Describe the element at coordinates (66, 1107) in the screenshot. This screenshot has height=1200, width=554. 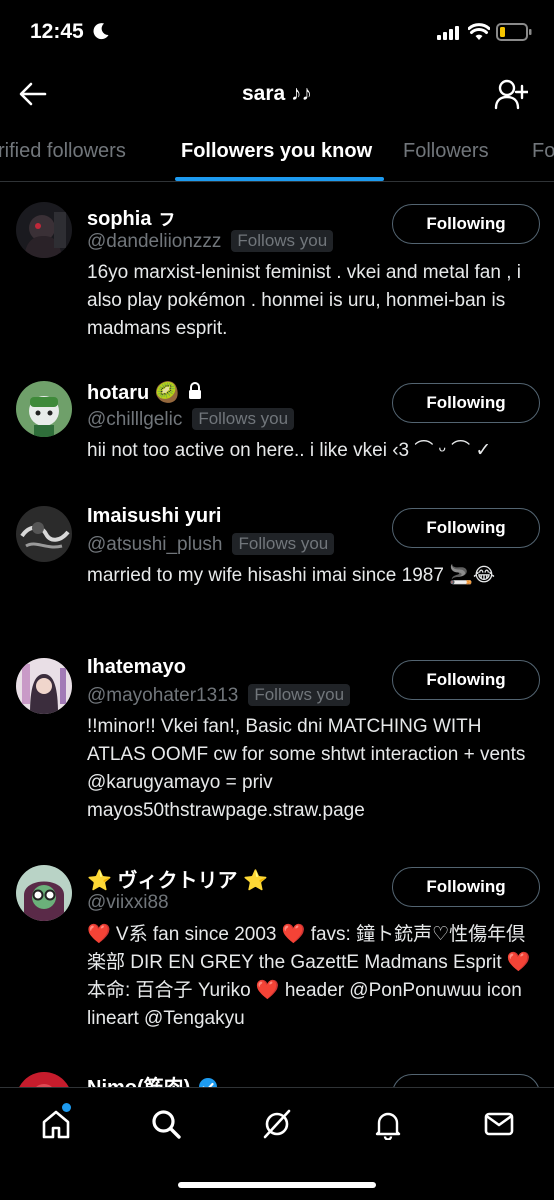
I see `notification-dot` at that location.